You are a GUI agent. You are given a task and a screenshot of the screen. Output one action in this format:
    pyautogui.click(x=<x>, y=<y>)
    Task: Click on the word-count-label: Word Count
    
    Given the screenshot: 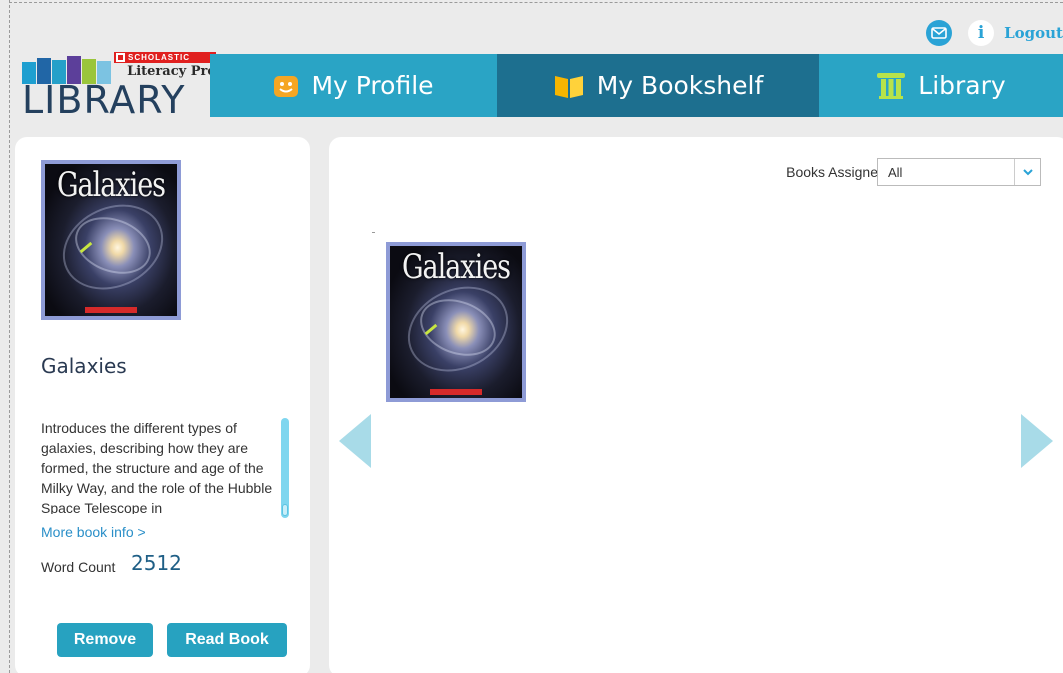 What is the action you would take?
    pyautogui.click(x=78, y=567)
    